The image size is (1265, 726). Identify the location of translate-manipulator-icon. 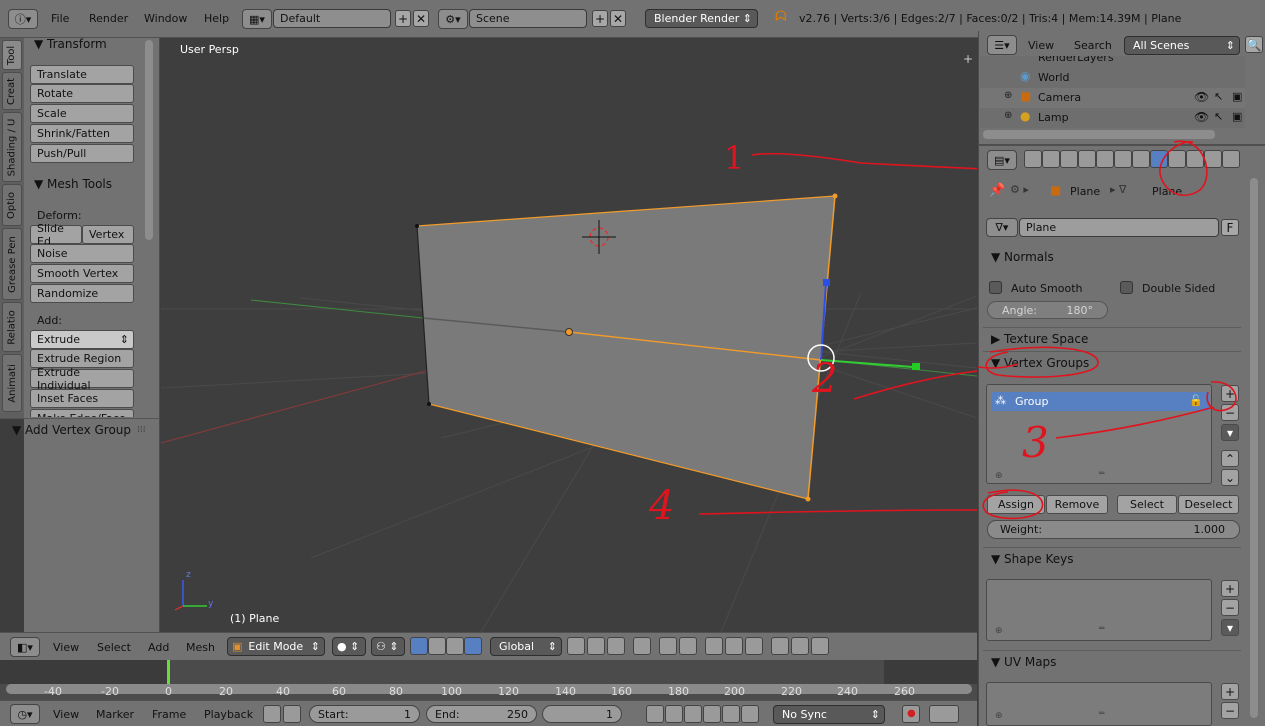
(437, 646).